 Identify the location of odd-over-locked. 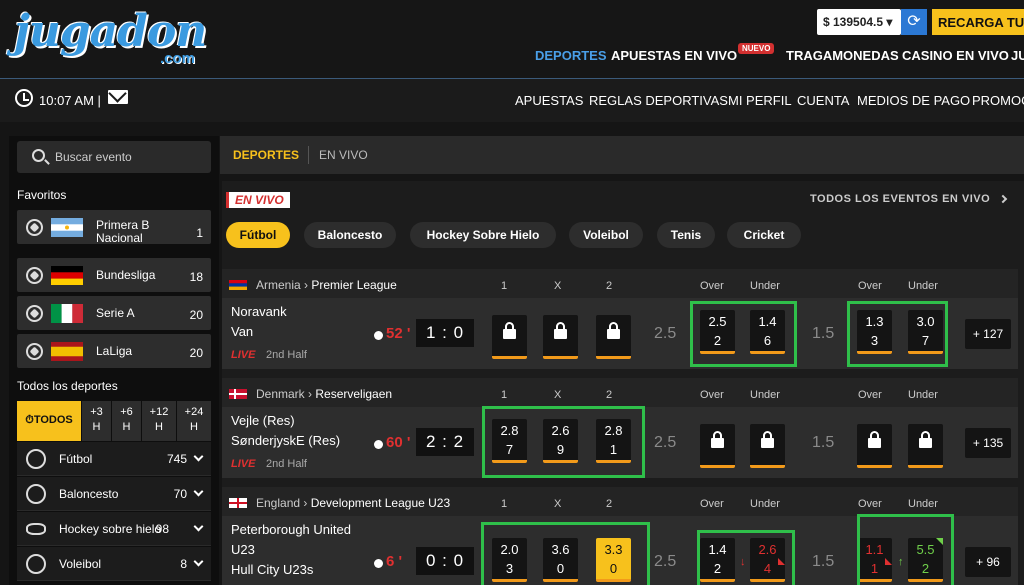
(717, 446).